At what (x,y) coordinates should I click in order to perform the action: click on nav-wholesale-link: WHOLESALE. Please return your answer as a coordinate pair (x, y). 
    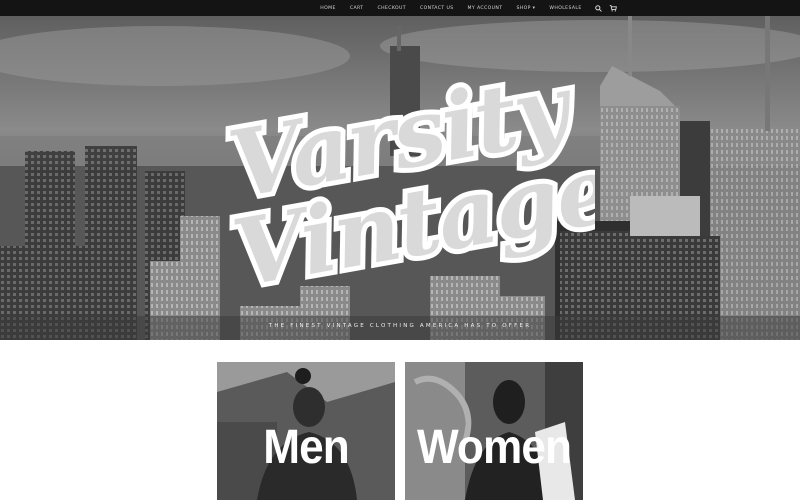
    Looking at the image, I should click on (565, 8).